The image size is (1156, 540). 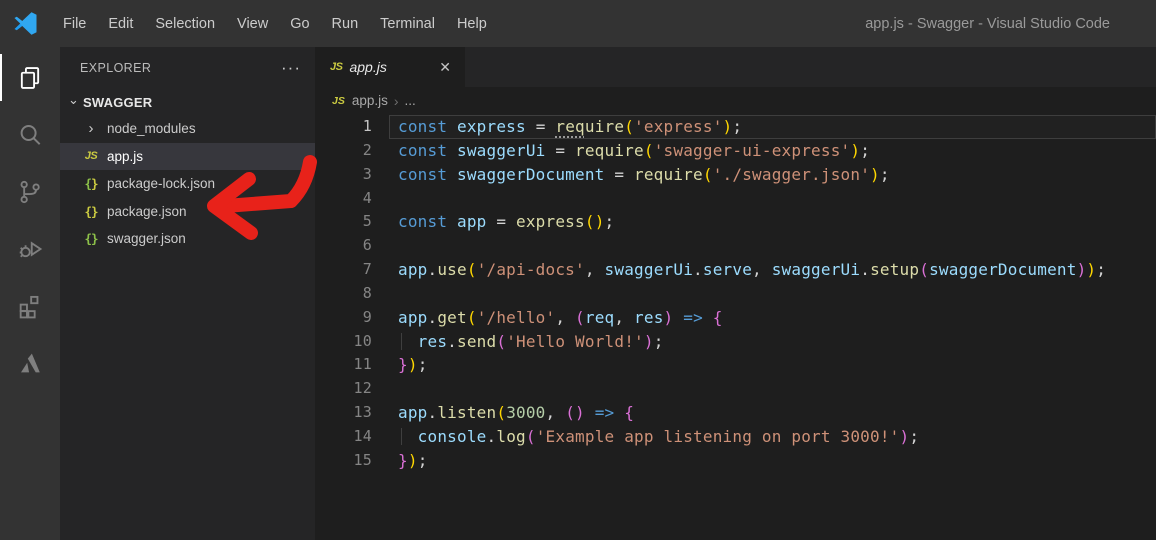 I want to click on file-label: package.json, so click(x=147, y=211).